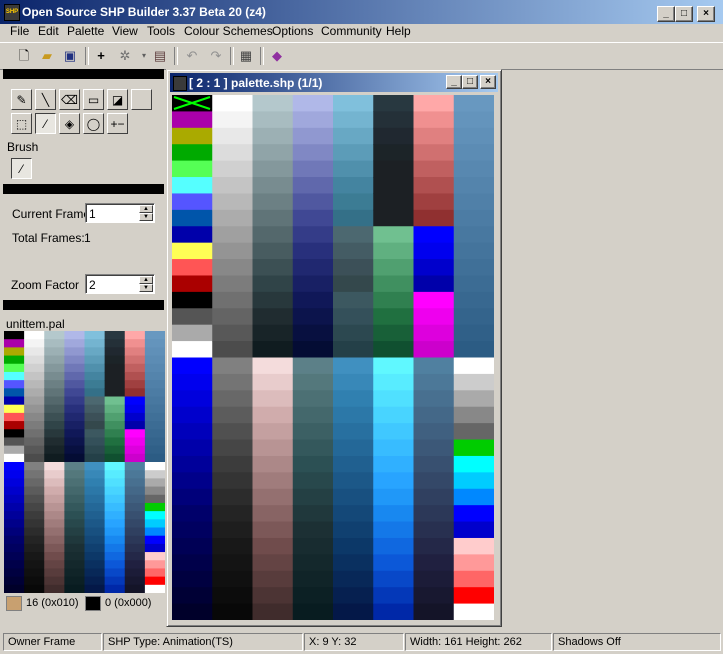 This screenshot has width=723, height=654. I want to click on zoom-factor-stepper: 2 ▲ ▼, so click(120, 284).